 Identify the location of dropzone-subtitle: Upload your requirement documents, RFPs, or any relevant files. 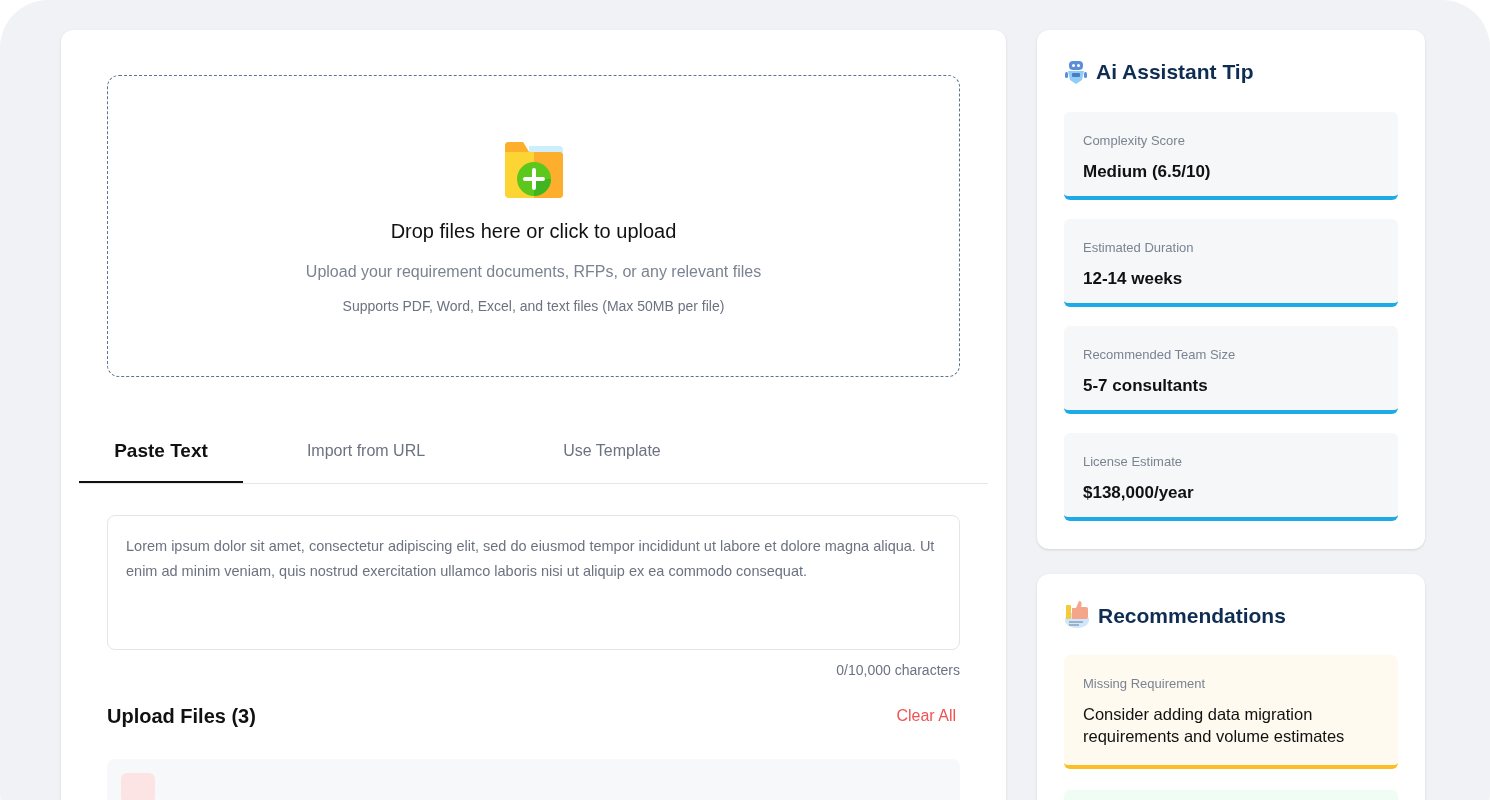
(533, 272).